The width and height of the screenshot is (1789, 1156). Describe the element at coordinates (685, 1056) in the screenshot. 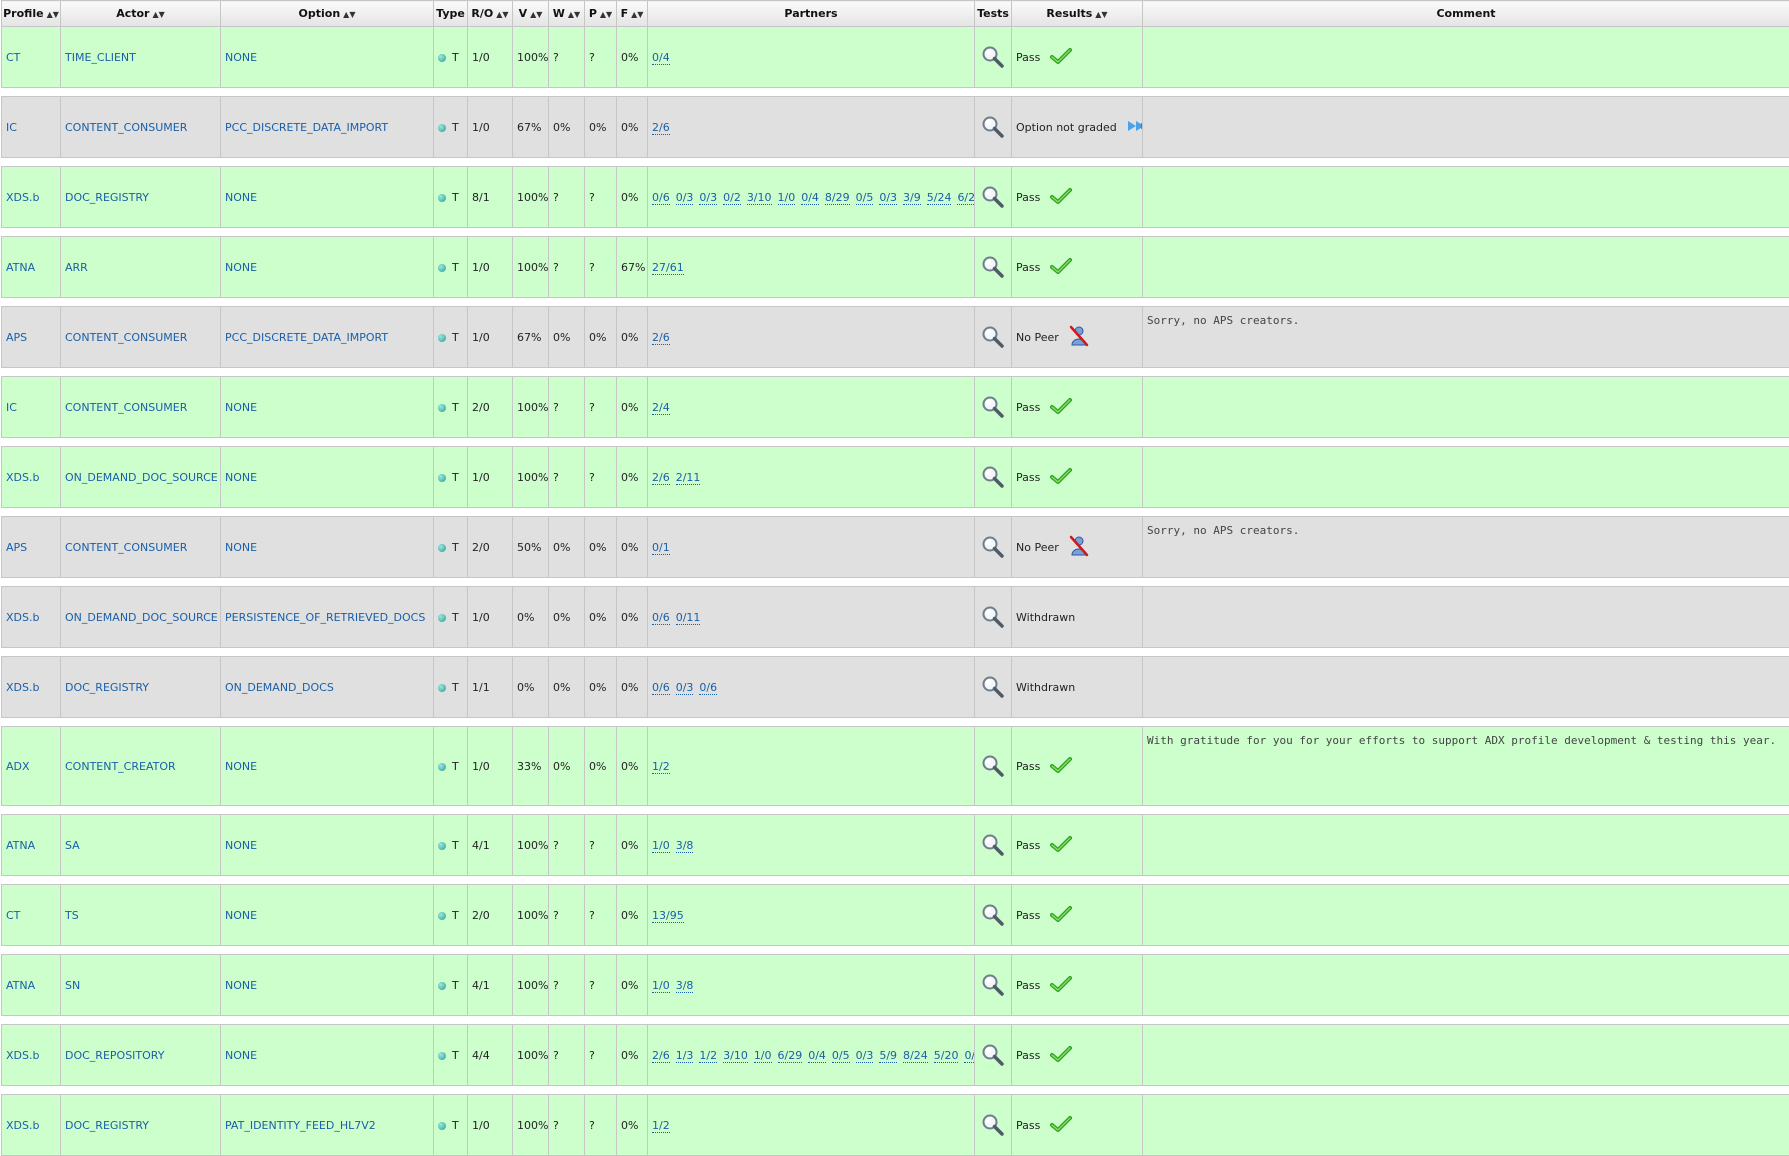

I see `partner-link: 1/3` at that location.